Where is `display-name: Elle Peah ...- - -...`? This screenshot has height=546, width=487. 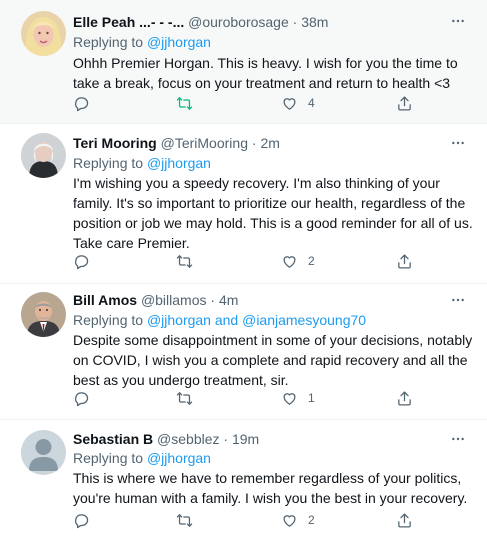
display-name: Elle Peah ...- - -... is located at coordinates (128, 22).